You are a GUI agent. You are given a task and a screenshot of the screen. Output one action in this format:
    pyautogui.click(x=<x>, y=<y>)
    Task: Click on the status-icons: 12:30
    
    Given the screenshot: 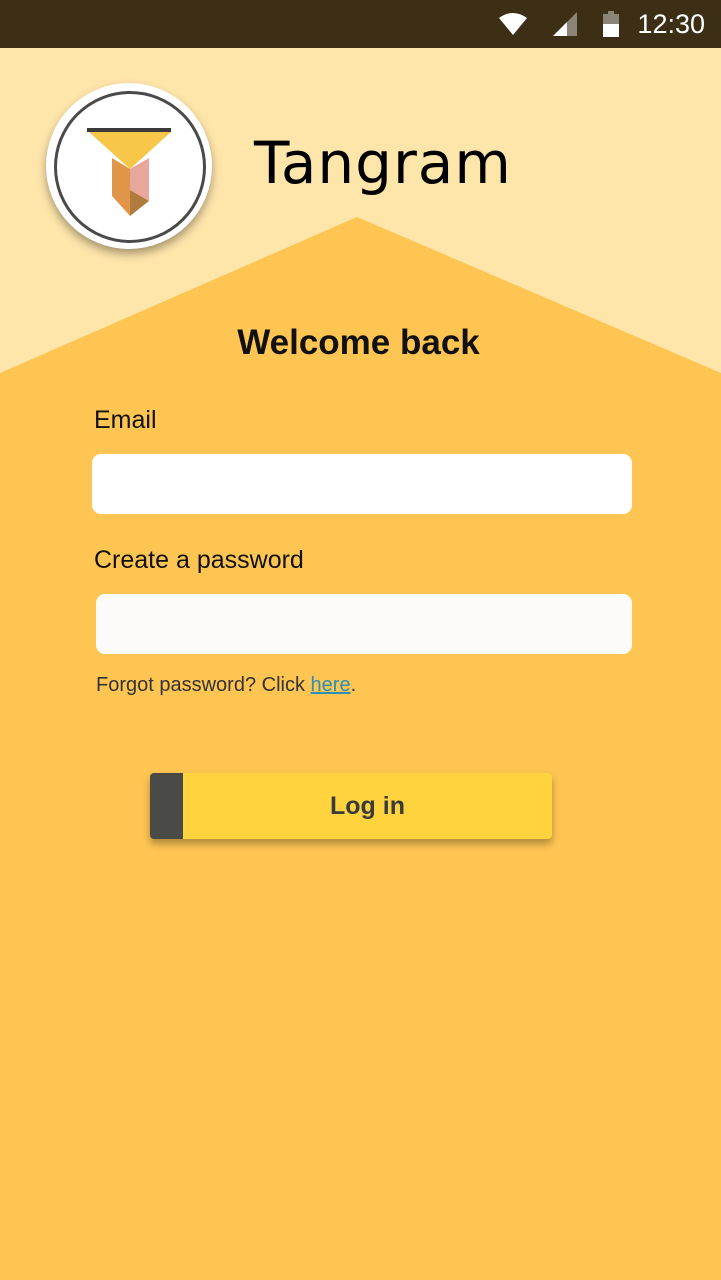 What is the action you would take?
    pyautogui.click(x=589, y=24)
    